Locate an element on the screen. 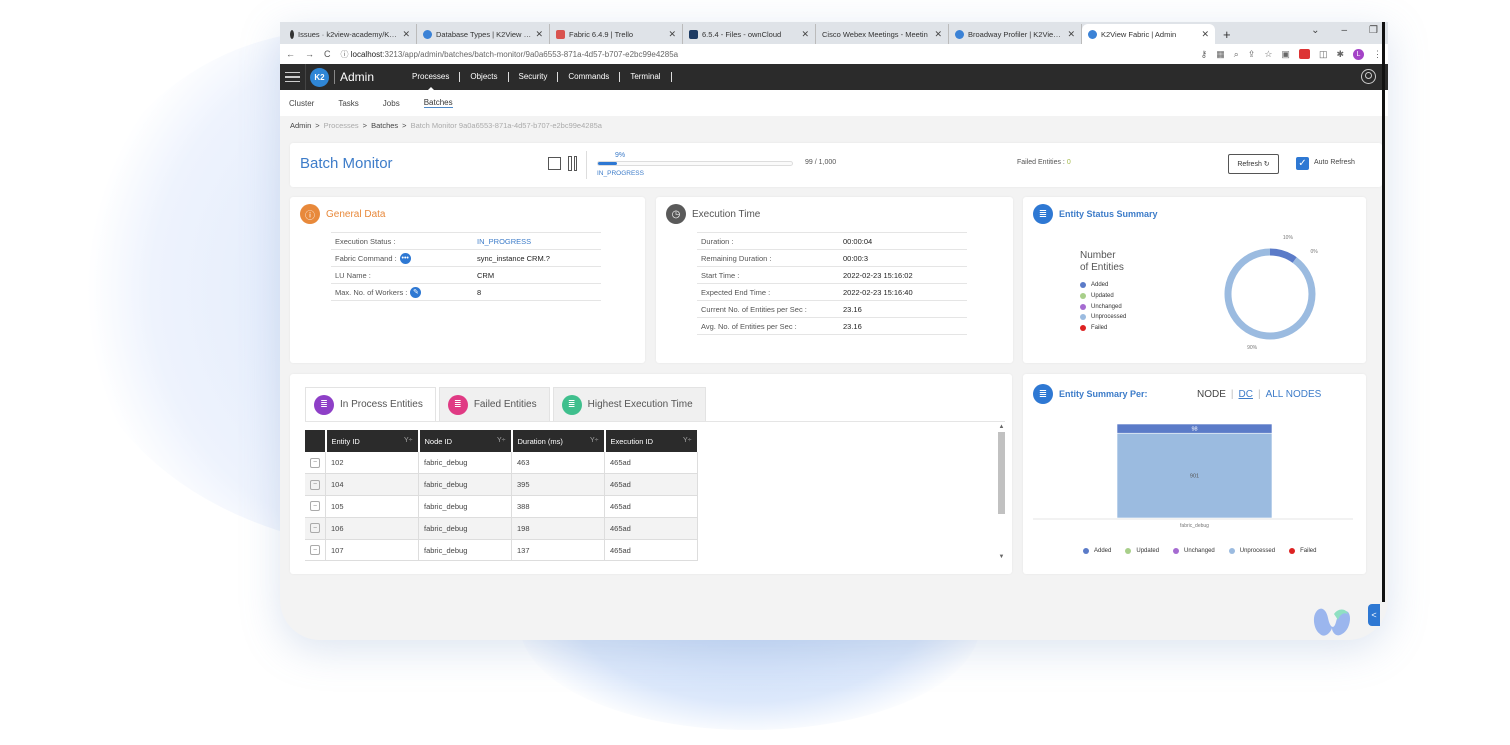 The width and height of the screenshot is (1510, 745). profile-avatar: L is located at coordinates (1358, 54).